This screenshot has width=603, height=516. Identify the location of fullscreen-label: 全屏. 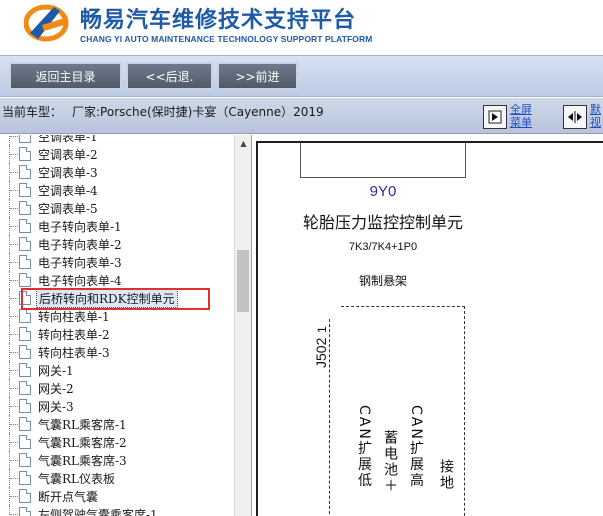
(521, 109).